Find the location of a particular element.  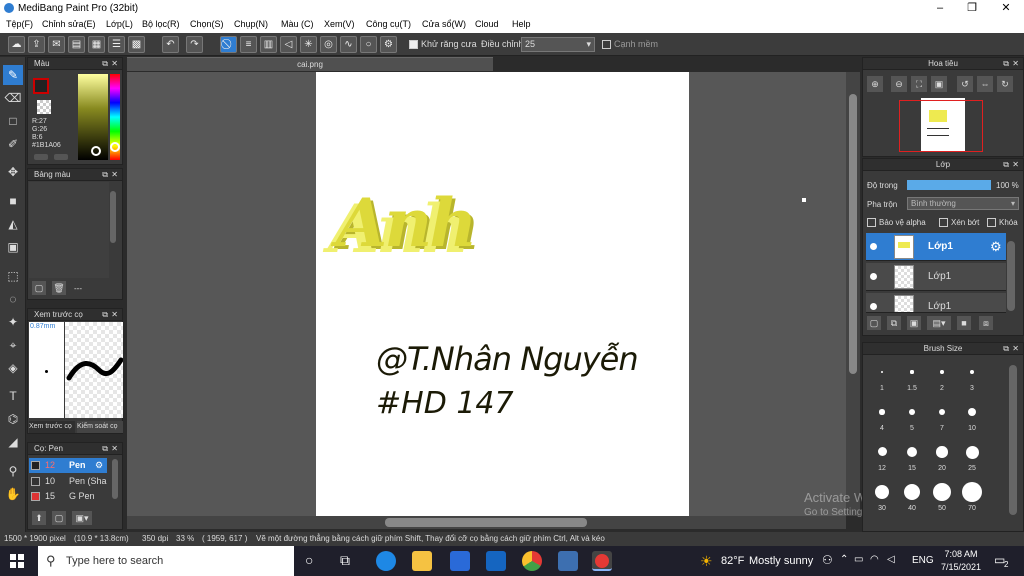

chrome-icon is located at coordinates (532, 561).